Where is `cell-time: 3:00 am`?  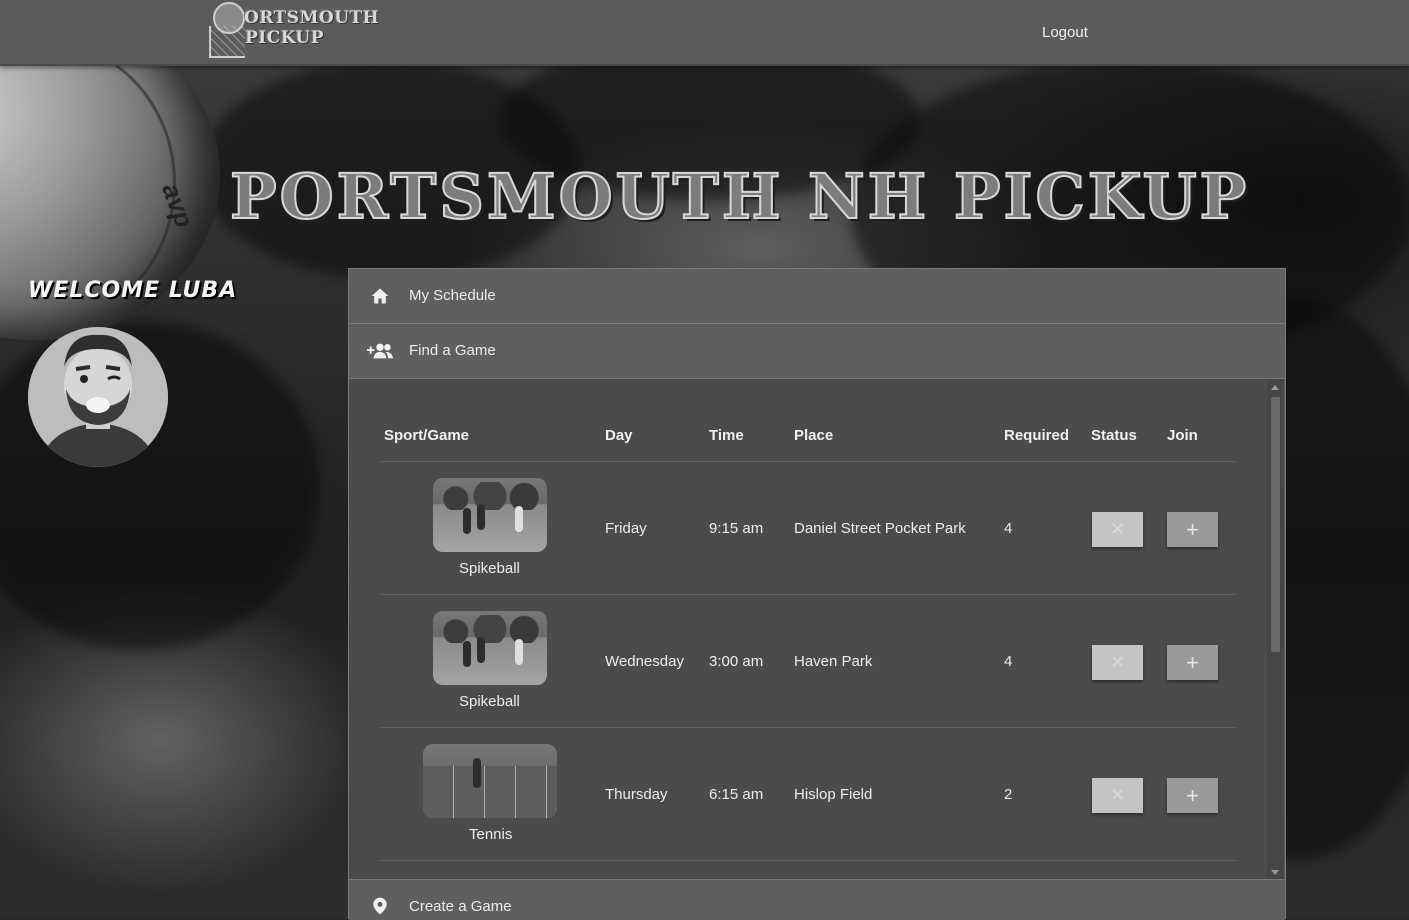
cell-time: 3:00 am is located at coordinates (736, 661).